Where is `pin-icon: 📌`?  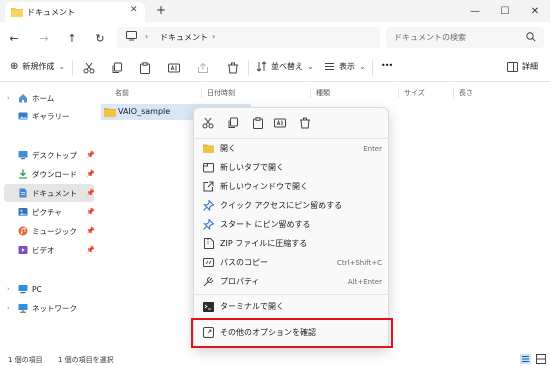
pin-icon: 📌 is located at coordinates (90, 155).